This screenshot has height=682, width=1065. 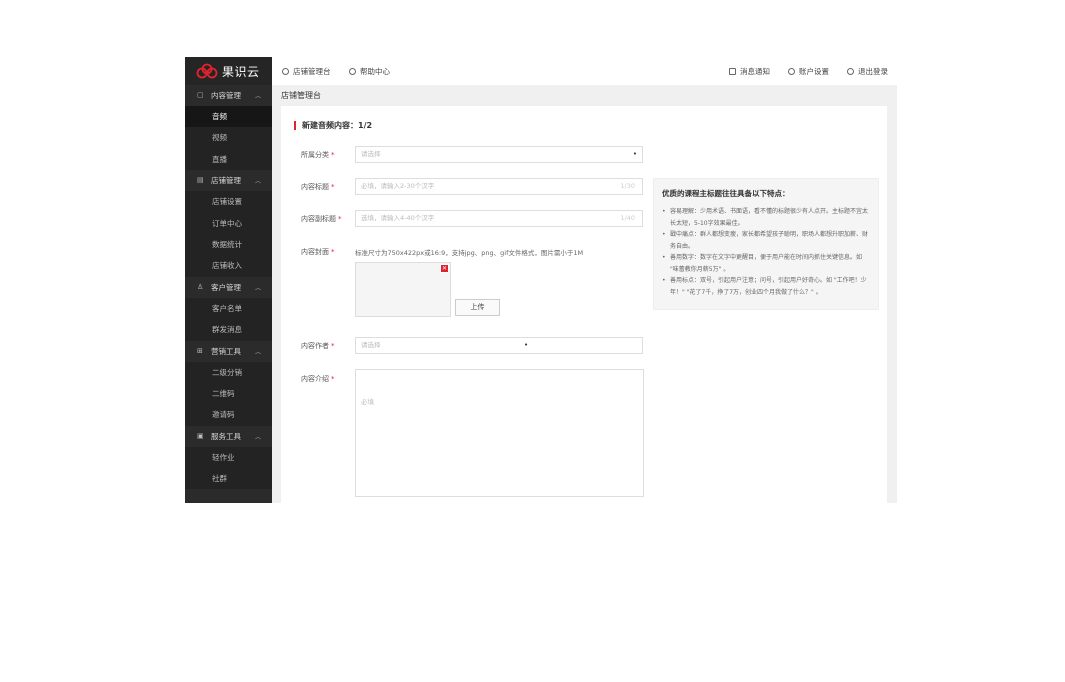 What do you see at coordinates (241, 71) in the screenshot?
I see `brand-name: 果识云` at bounding box center [241, 71].